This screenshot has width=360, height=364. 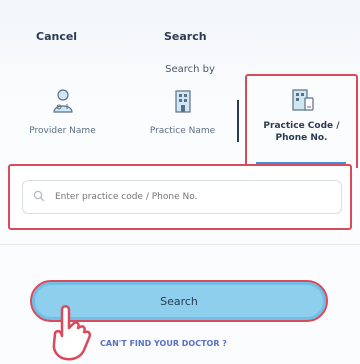 What do you see at coordinates (180, 244) in the screenshot?
I see `divider` at bounding box center [180, 244].